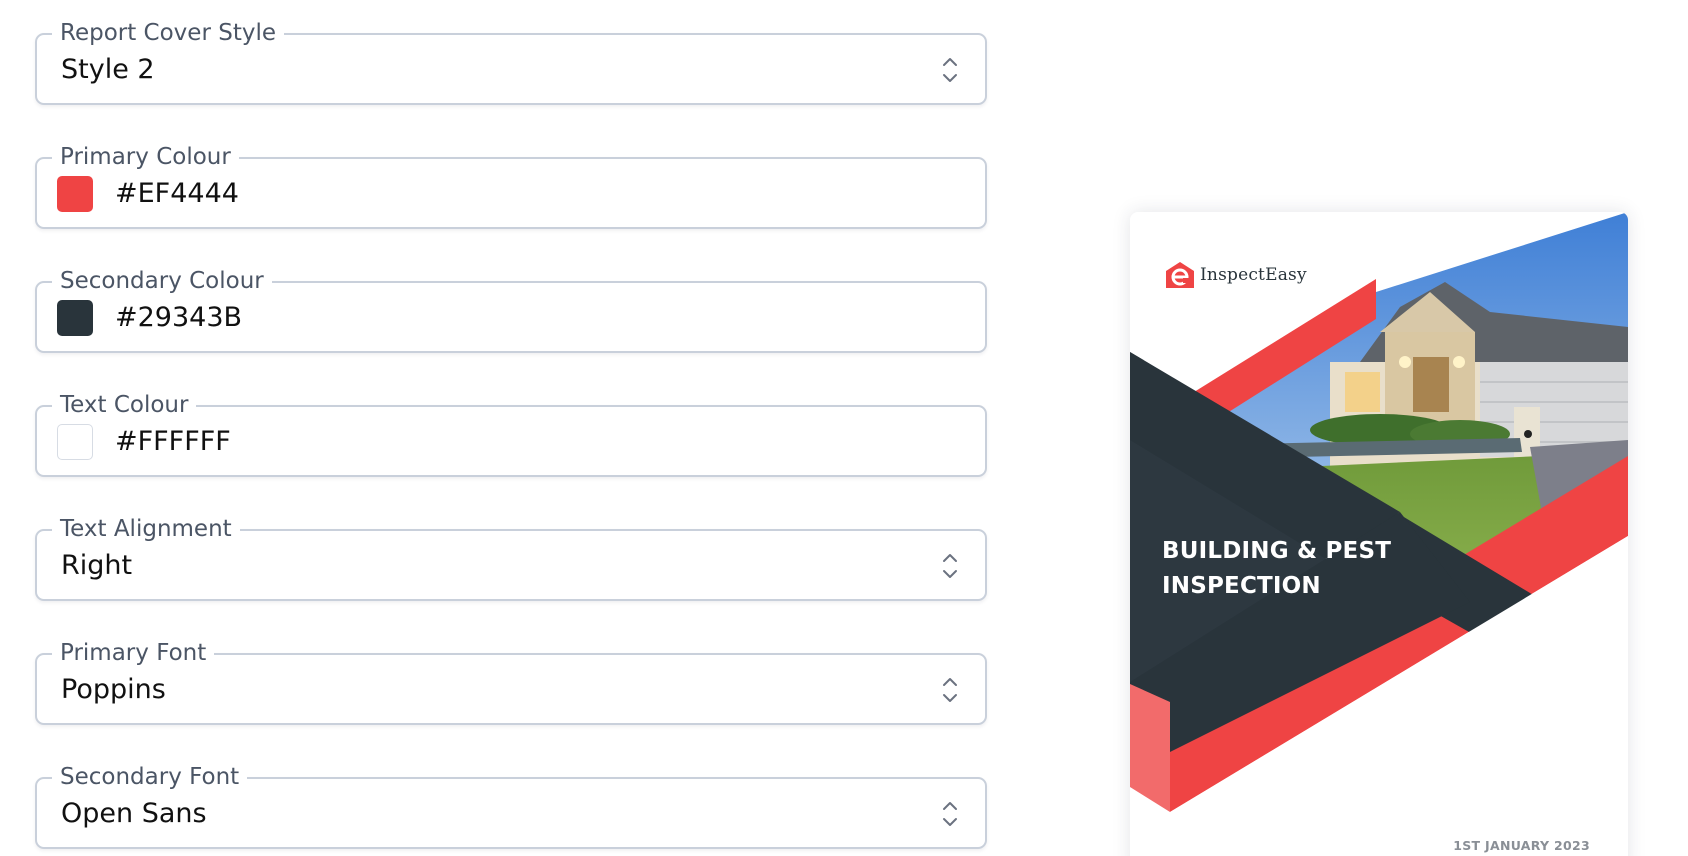 The image size is (1688, 856). Describe the element at coordinates (173, 442) in the screenshot. I see `text-colour-value: #FFFFFF` at that location.